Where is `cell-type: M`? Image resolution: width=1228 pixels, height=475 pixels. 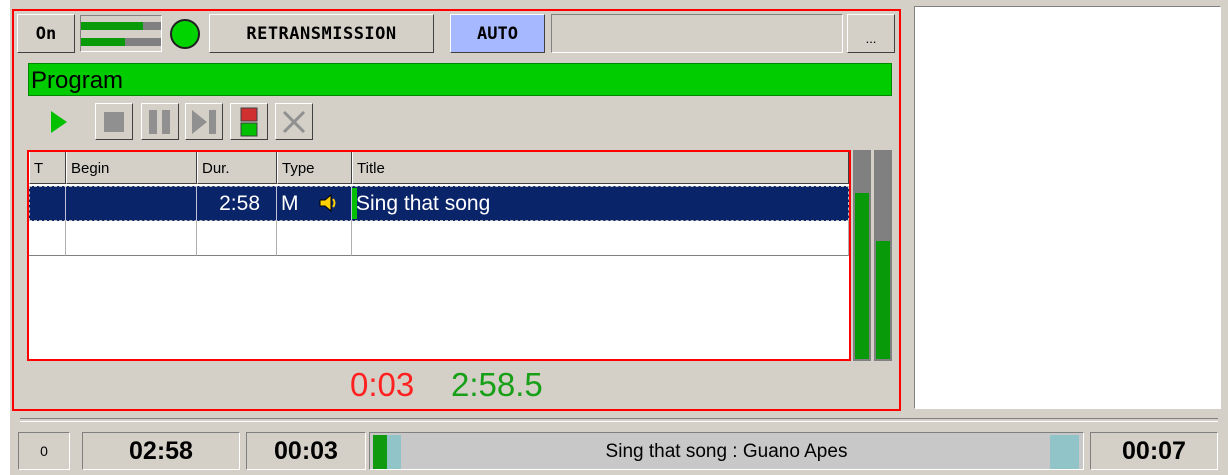
cell-type: M is located at coordinates (314, 203).